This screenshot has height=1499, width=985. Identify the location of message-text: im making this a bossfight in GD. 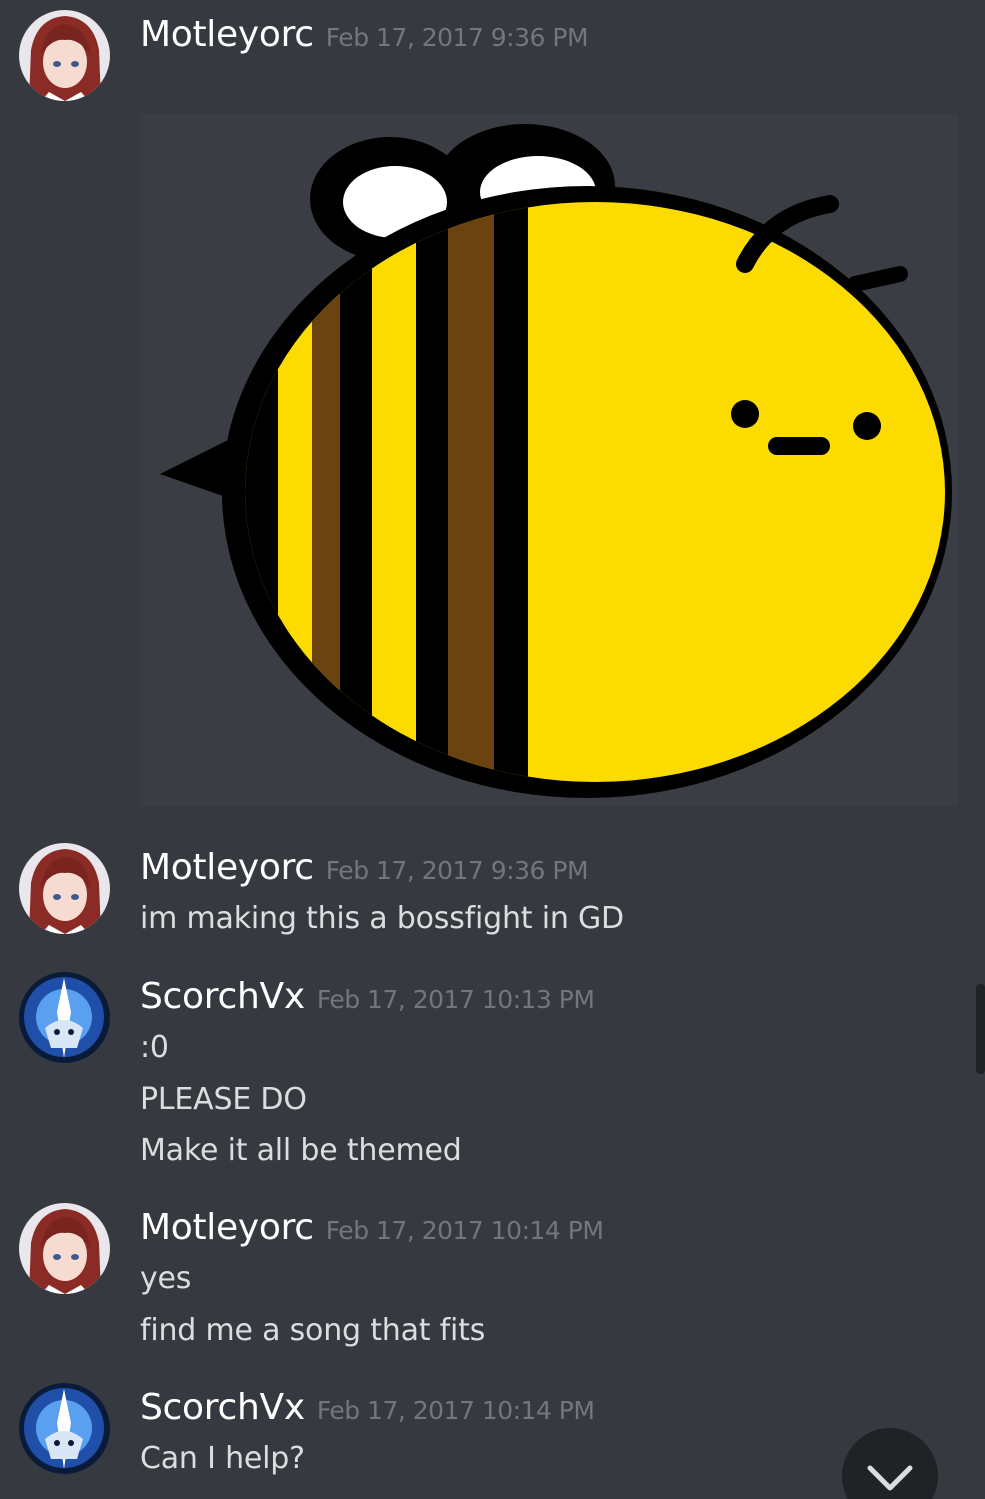
(382, 918).